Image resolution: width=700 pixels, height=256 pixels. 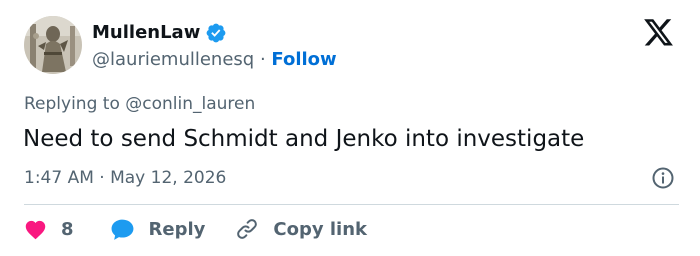 I want to click on tweet-timestamp: 1:47 AM · May 12, 2026, so click(x=125, y=178).